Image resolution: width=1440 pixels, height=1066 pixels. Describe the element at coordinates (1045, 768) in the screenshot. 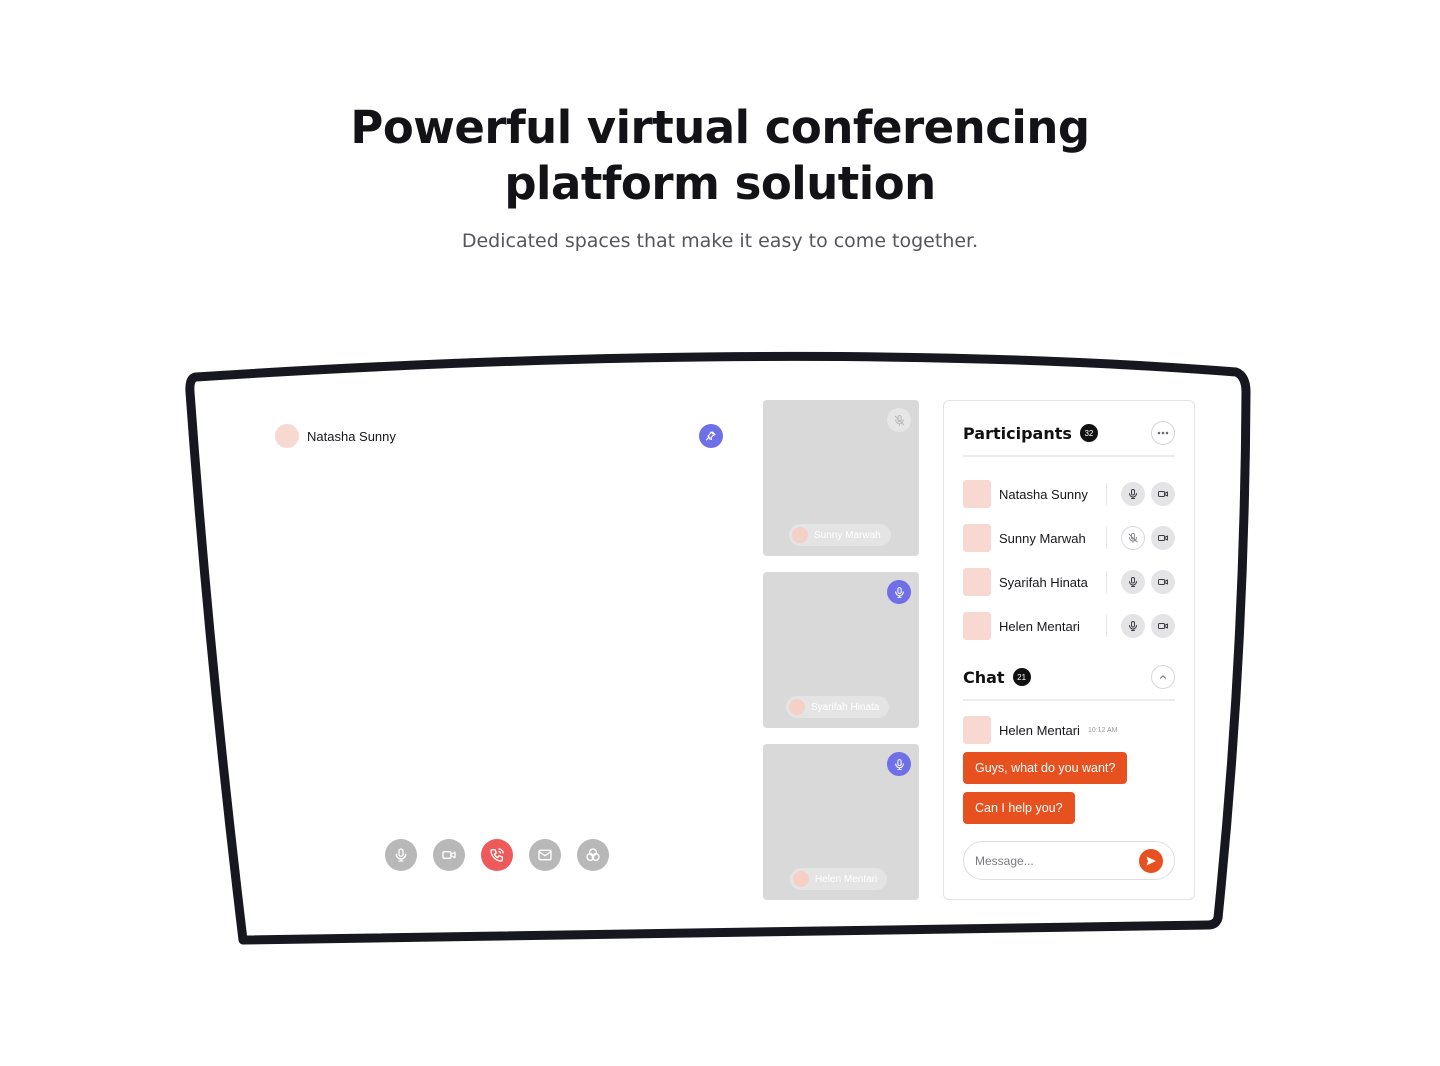

I see `chat-message-bubble: Guys, what do you want?` at that location.